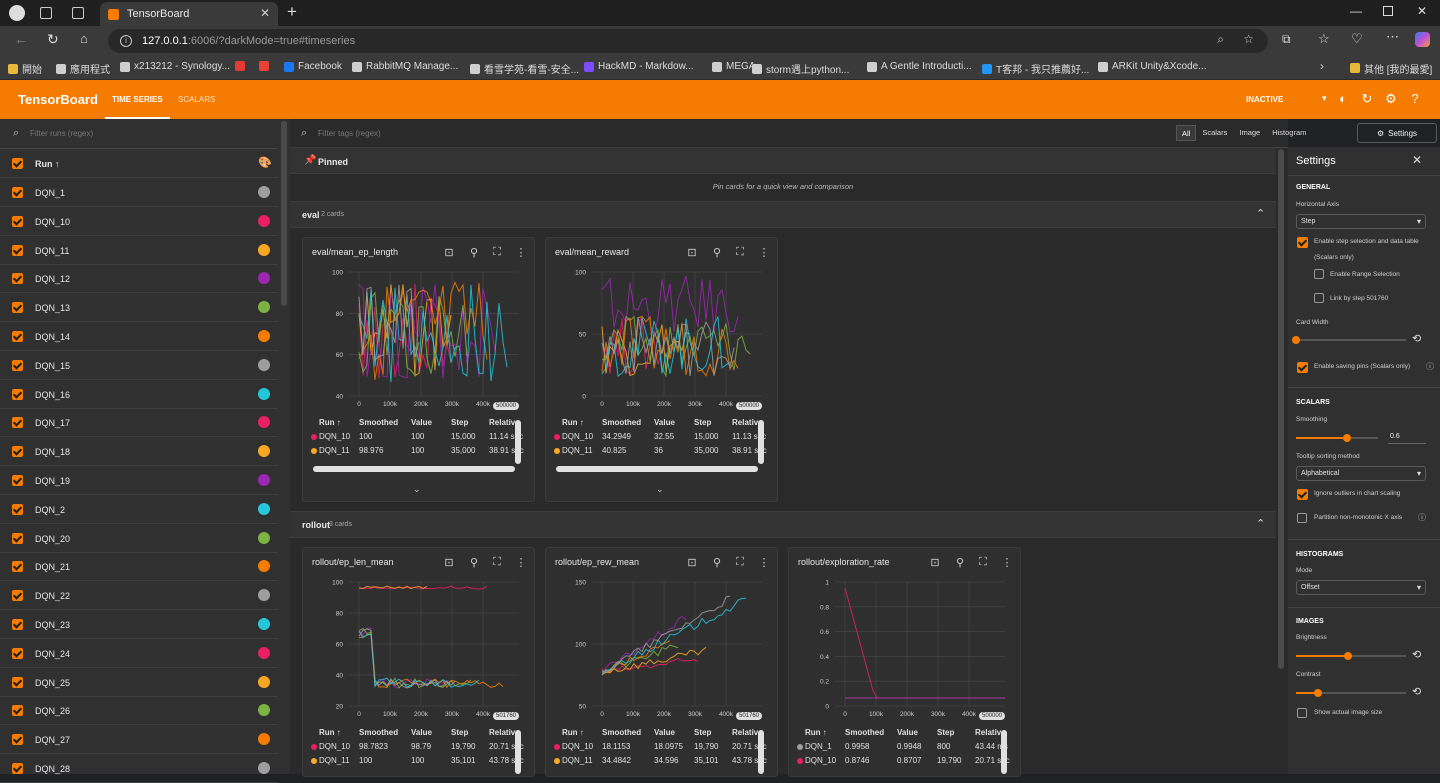 This screenshot has width=1440, height=783. What do you see at coordinates (313, 66) in the screenshot?
I see `bookmark-item: Facebook` at bounding box center [313, 66].